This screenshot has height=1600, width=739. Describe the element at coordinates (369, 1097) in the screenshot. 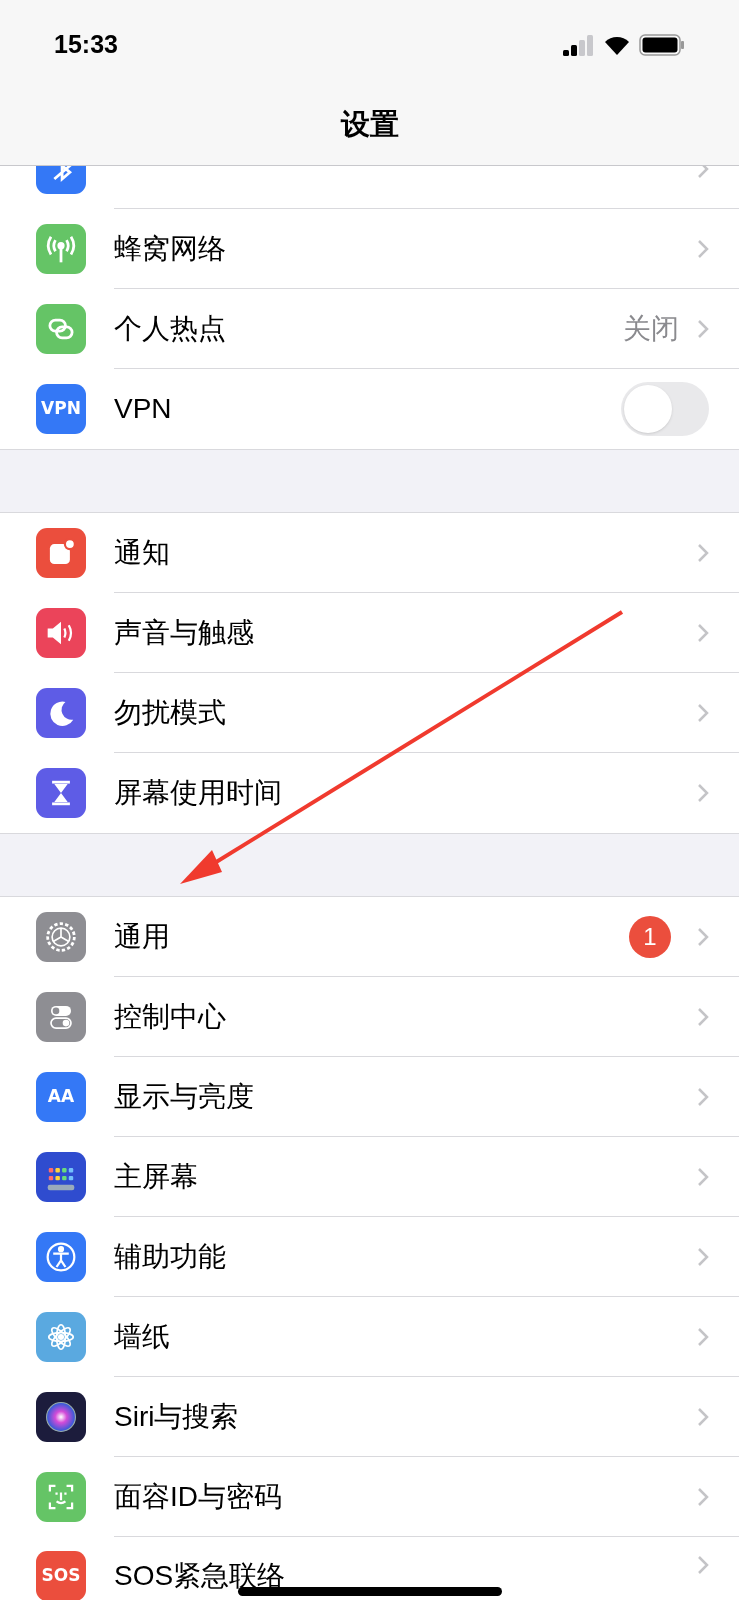

I see `settings-row: AA 显示与亮度` at that location.